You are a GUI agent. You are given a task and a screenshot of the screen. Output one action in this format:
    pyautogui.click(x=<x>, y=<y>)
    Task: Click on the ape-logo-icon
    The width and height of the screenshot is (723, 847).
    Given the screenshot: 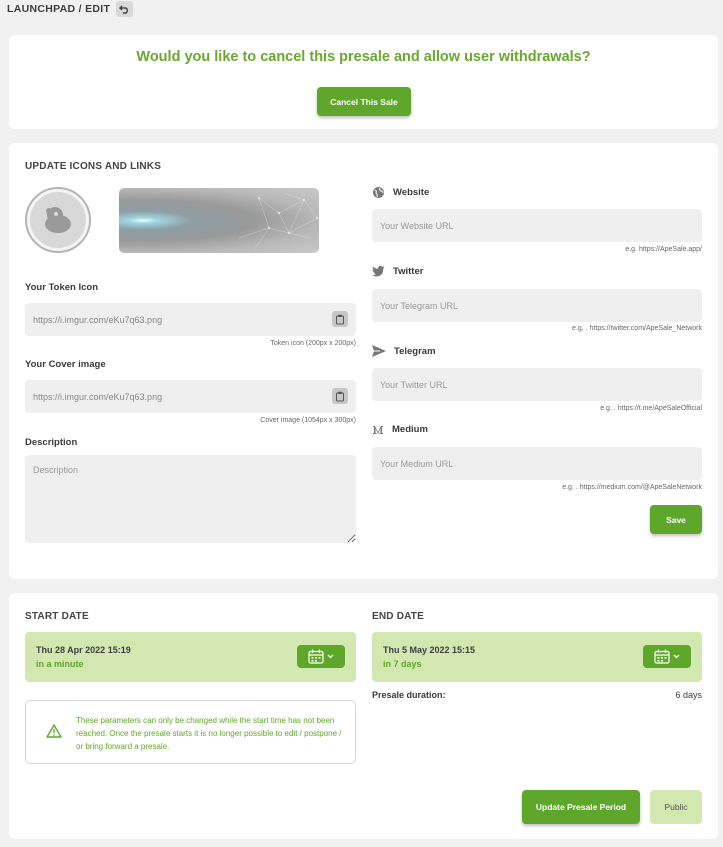 What is the action you would take?
    pyautogui.click(x=58, y=220)
    